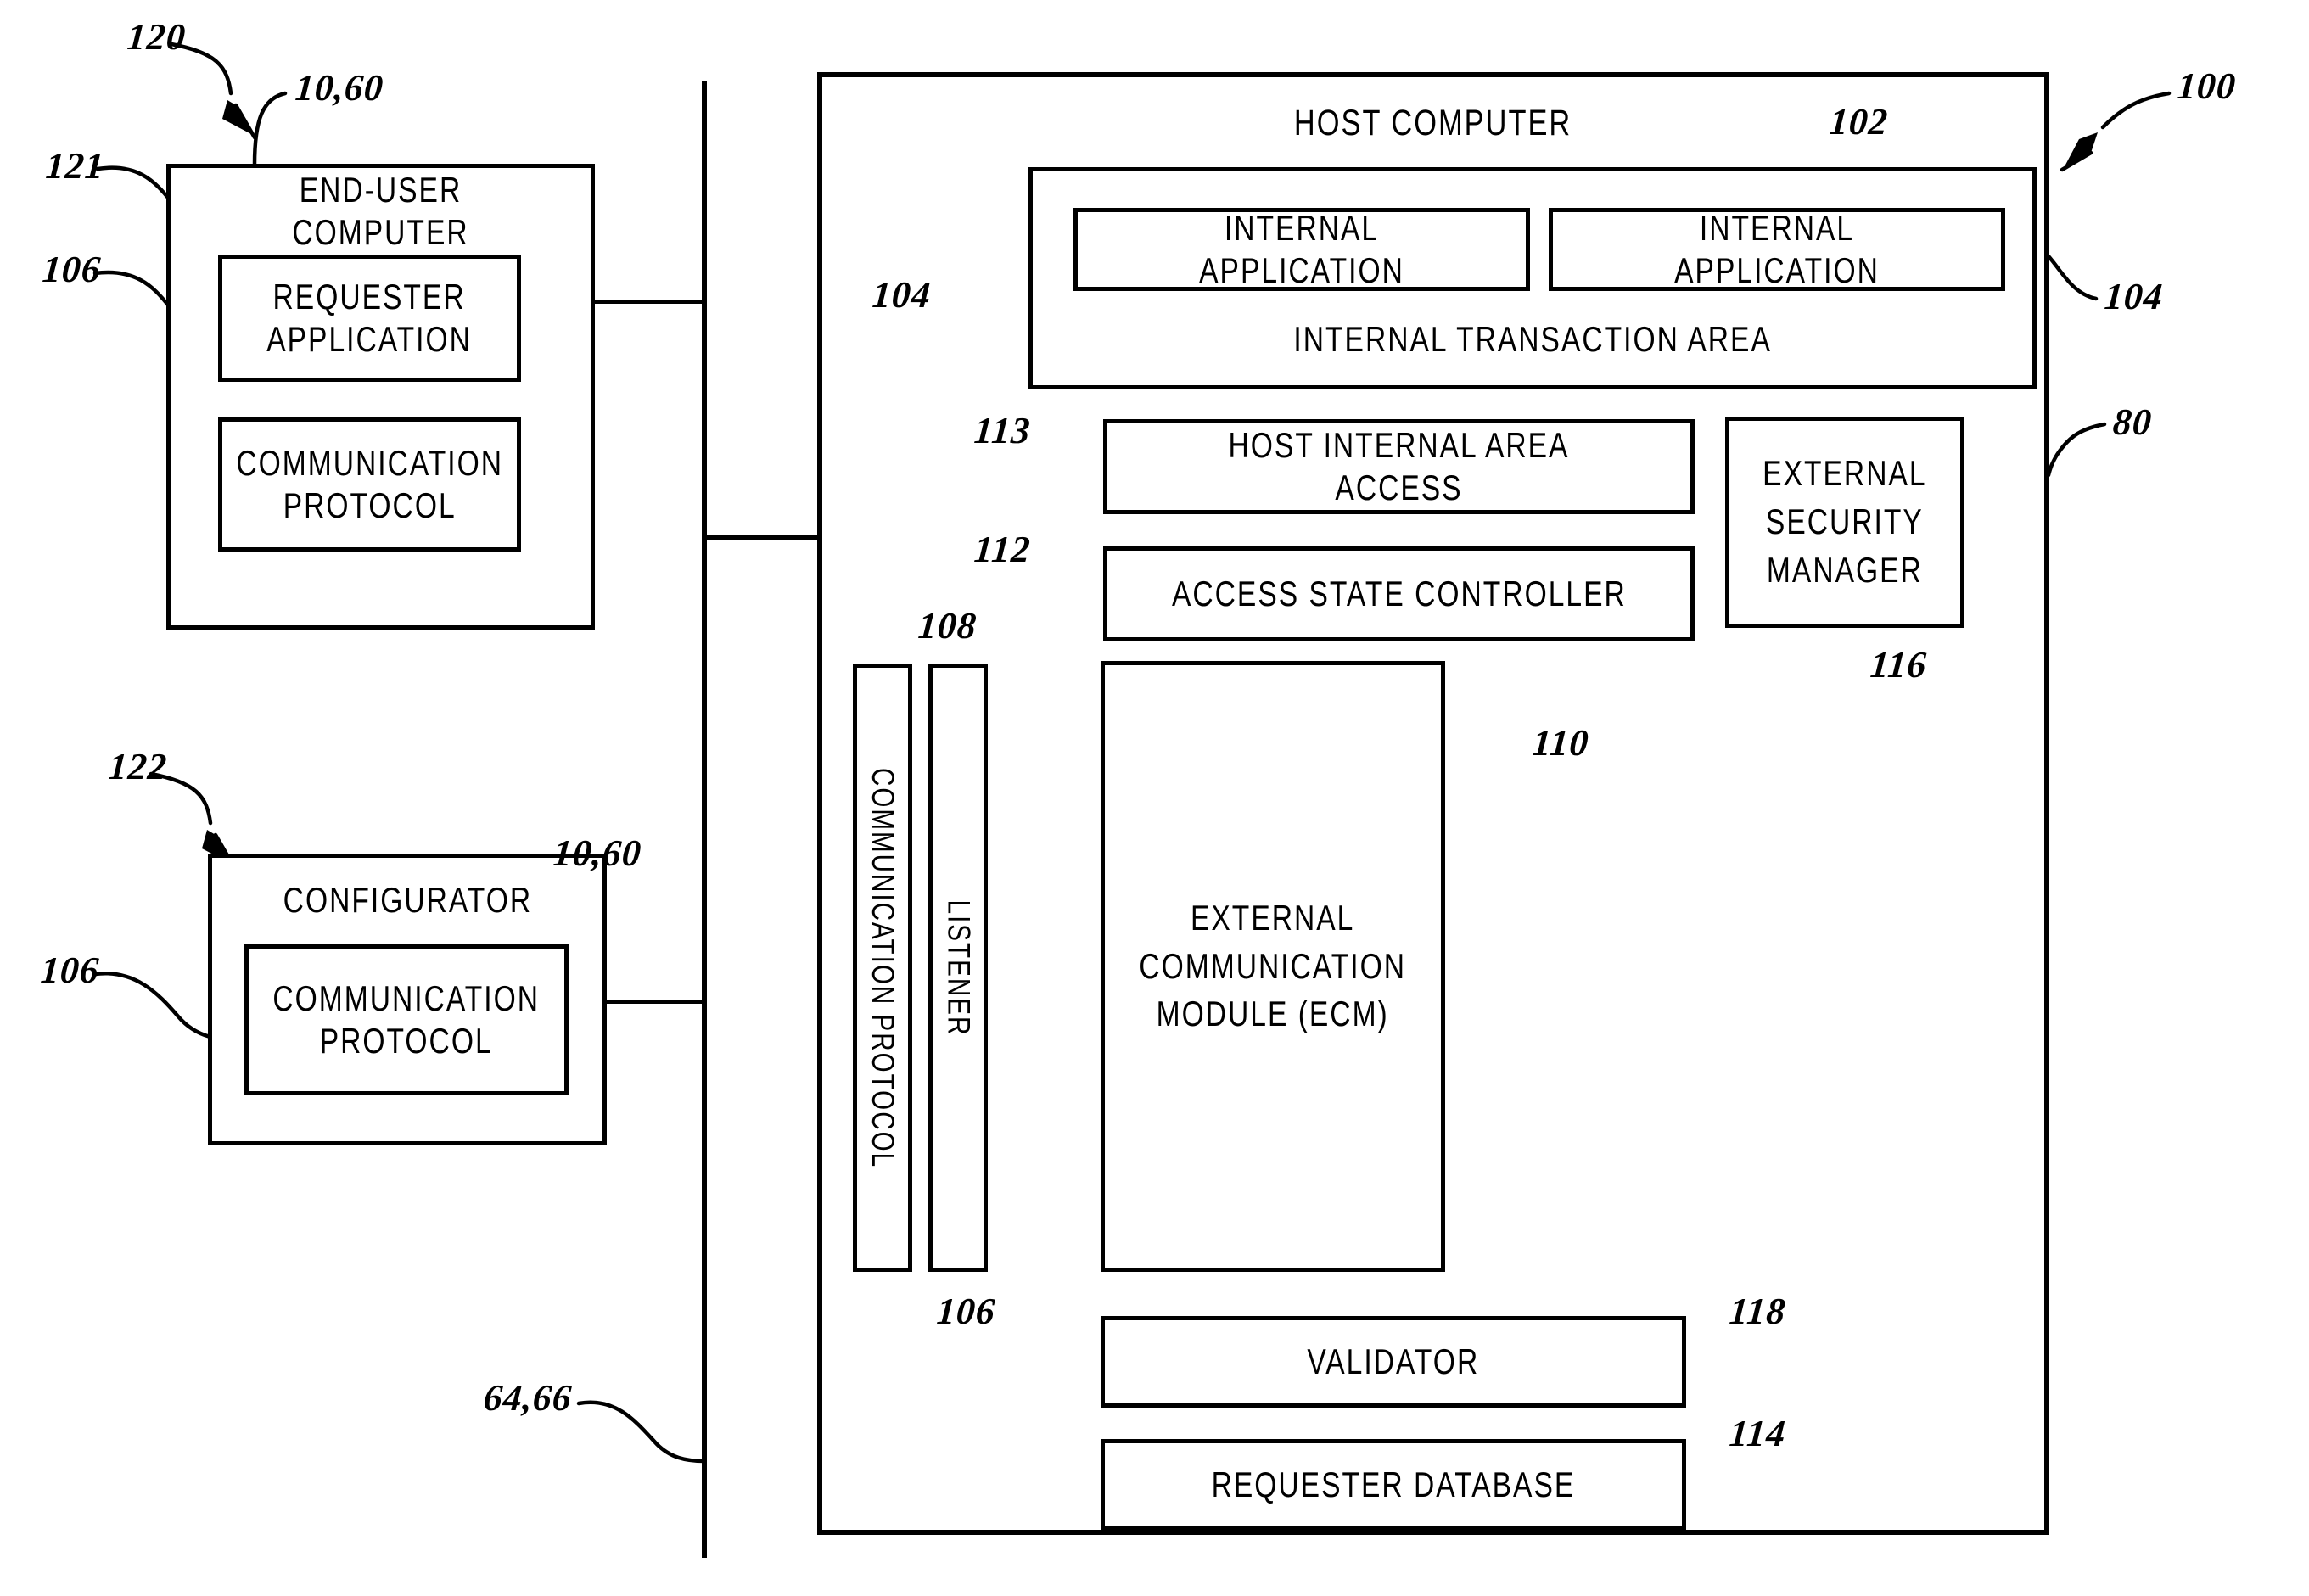 The width and height of the screenshot is (2309, 1596). I want to click on ref-118: 118, so click(1758, 1312).